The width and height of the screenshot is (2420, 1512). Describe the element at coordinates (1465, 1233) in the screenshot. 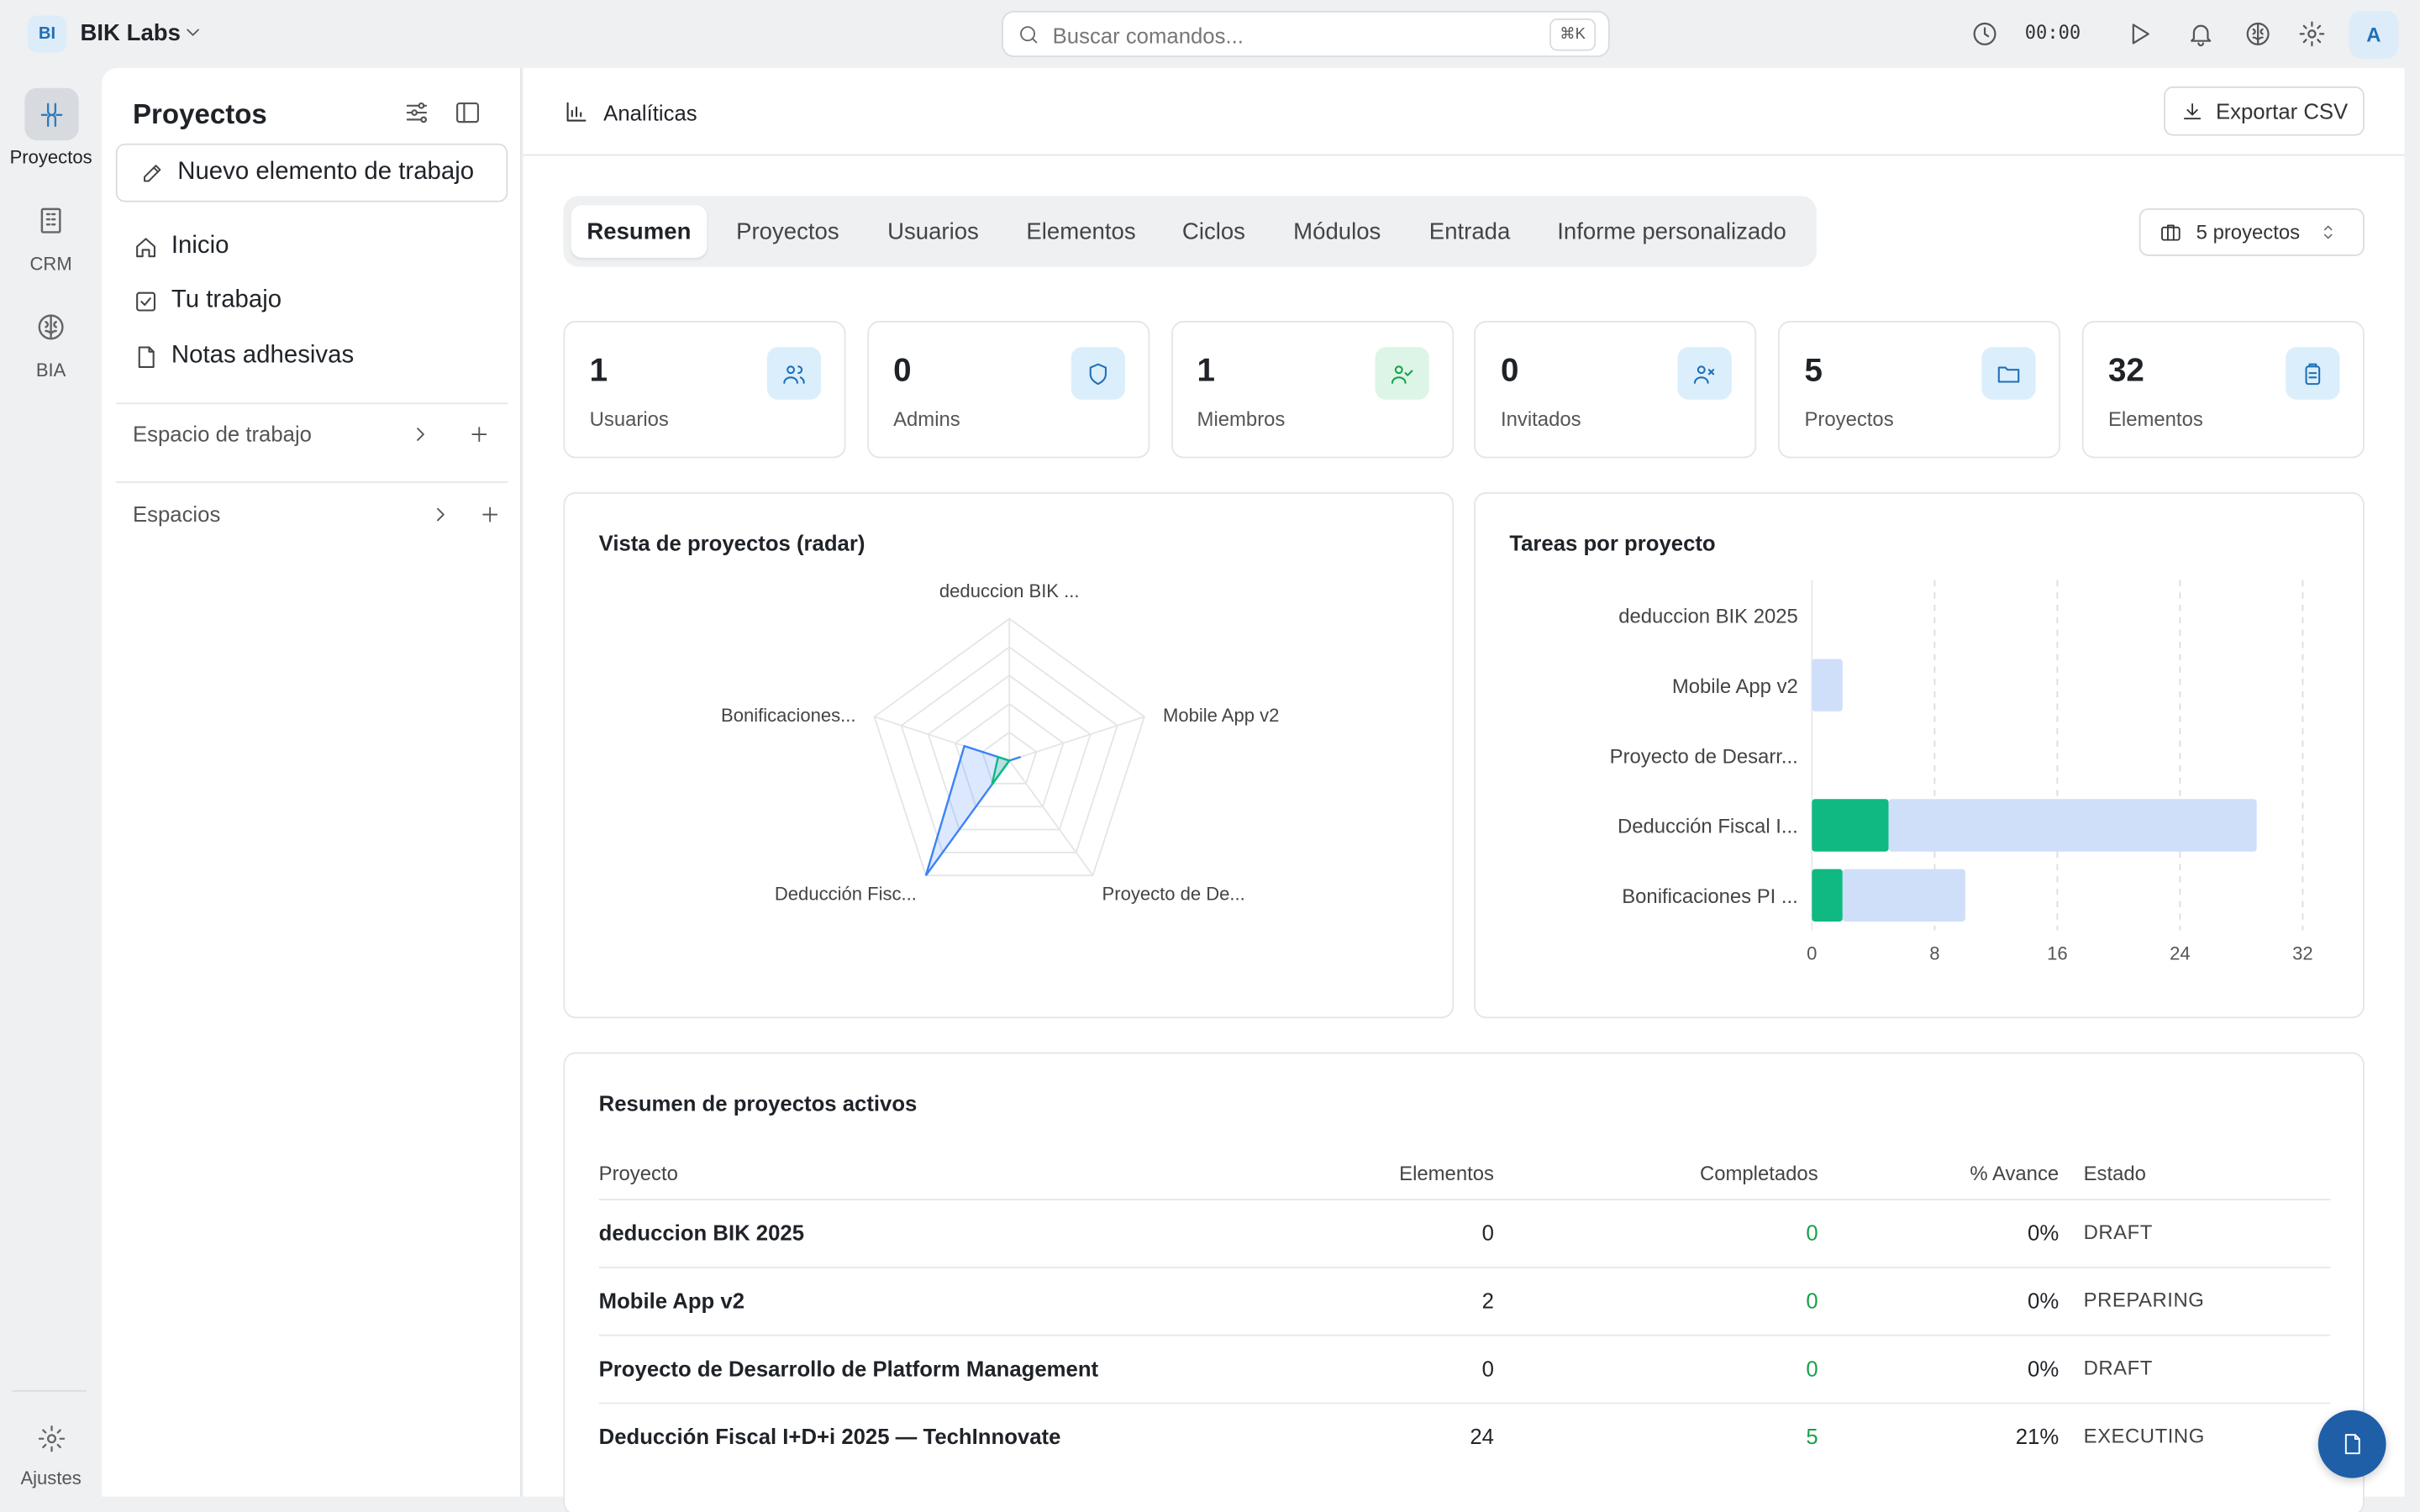

I see `table-row: deduccion BIK 2025 0 0 0% DRAFT` at that location.